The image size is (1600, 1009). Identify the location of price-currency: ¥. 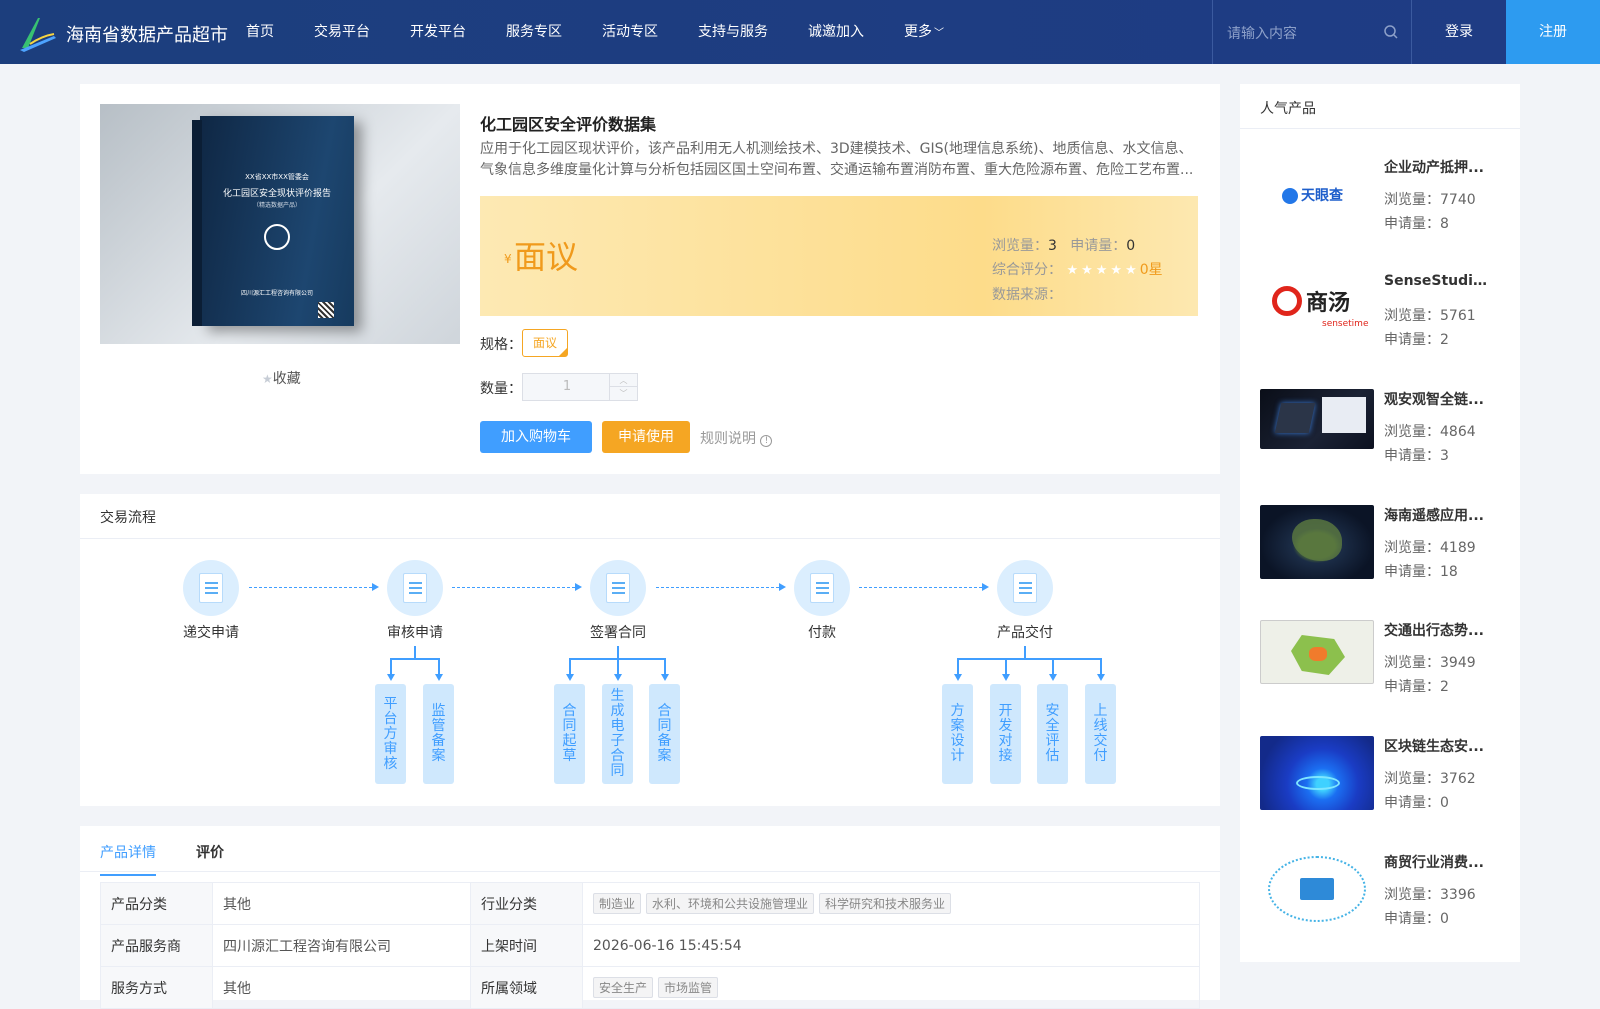
(508, 259).